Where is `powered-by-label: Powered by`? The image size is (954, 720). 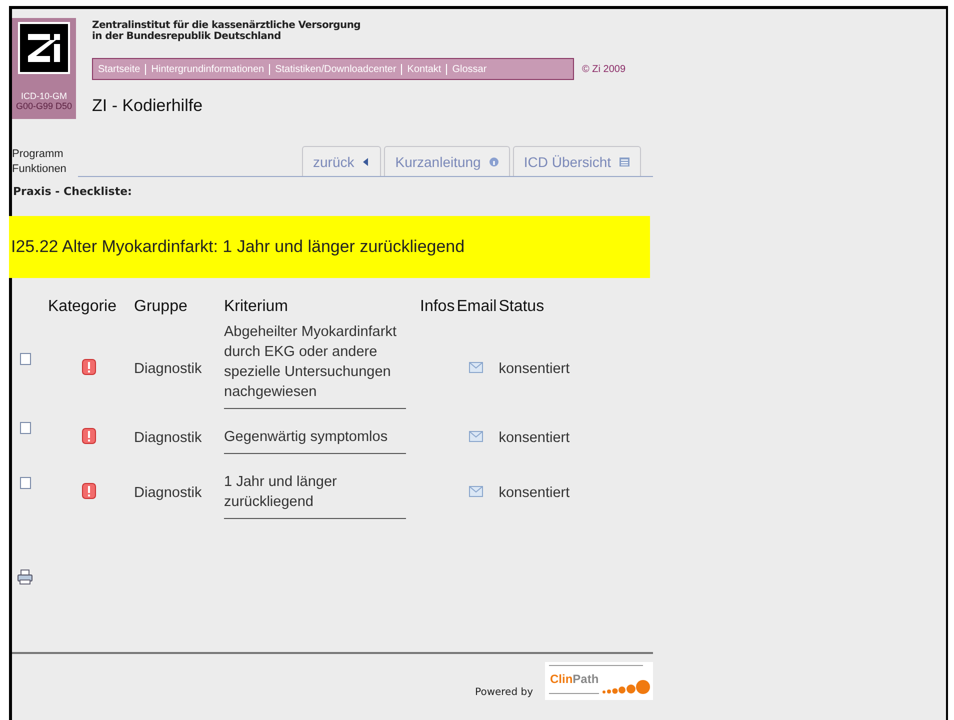 powered-by-label: Powered by is located at coordinates (504, 692).